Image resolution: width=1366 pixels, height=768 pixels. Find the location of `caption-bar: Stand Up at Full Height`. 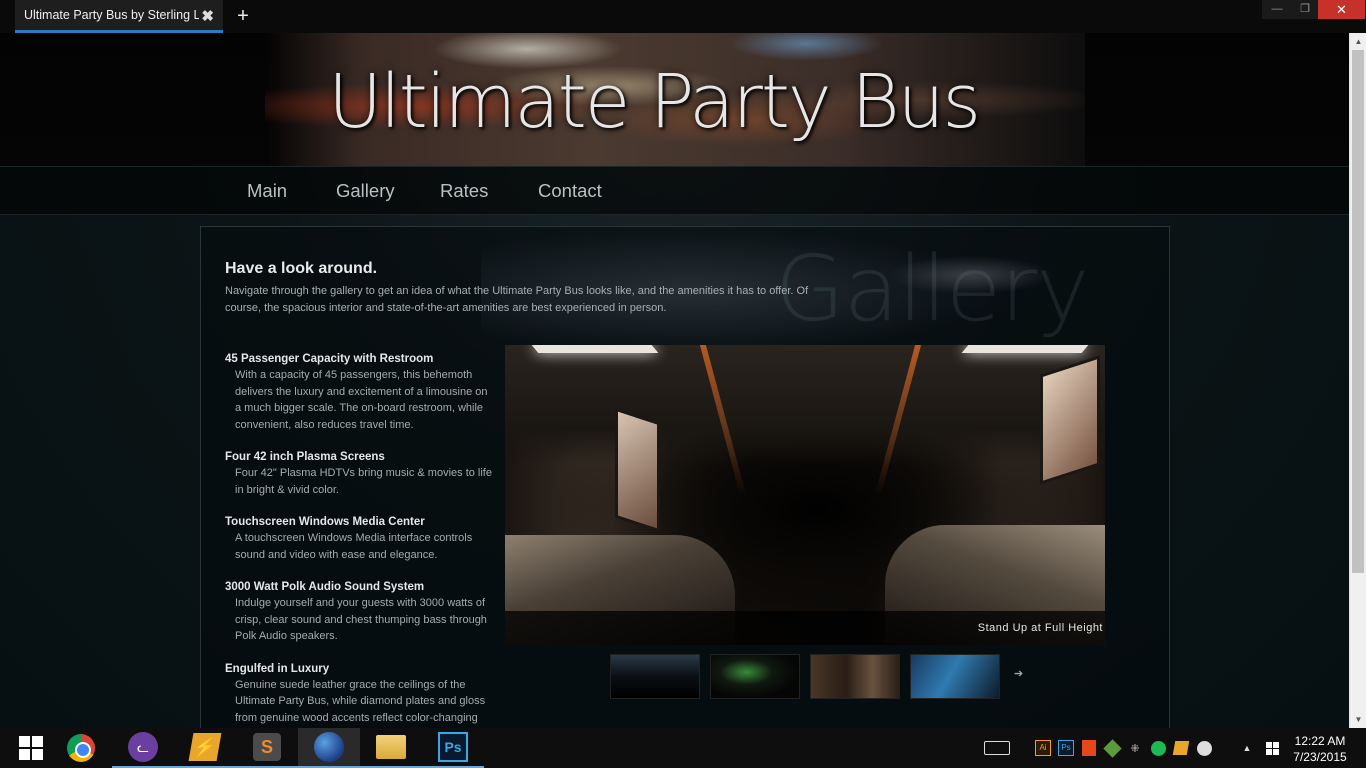

caption-bar: Stand Up at Full Height is located at coordinates (805, 628).